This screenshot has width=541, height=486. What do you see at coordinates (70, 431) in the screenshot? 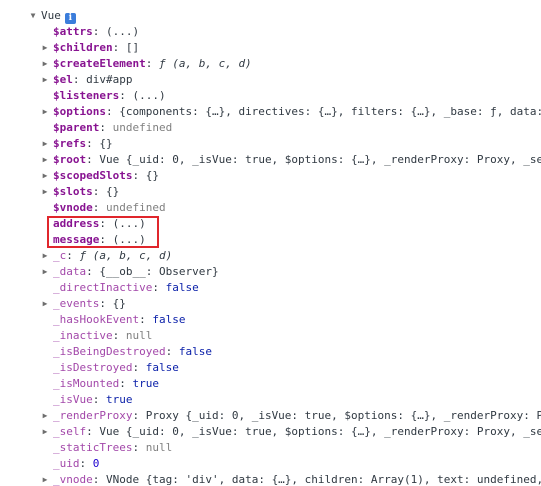
I see `property-key: _self` at bounding box center [70, 431].